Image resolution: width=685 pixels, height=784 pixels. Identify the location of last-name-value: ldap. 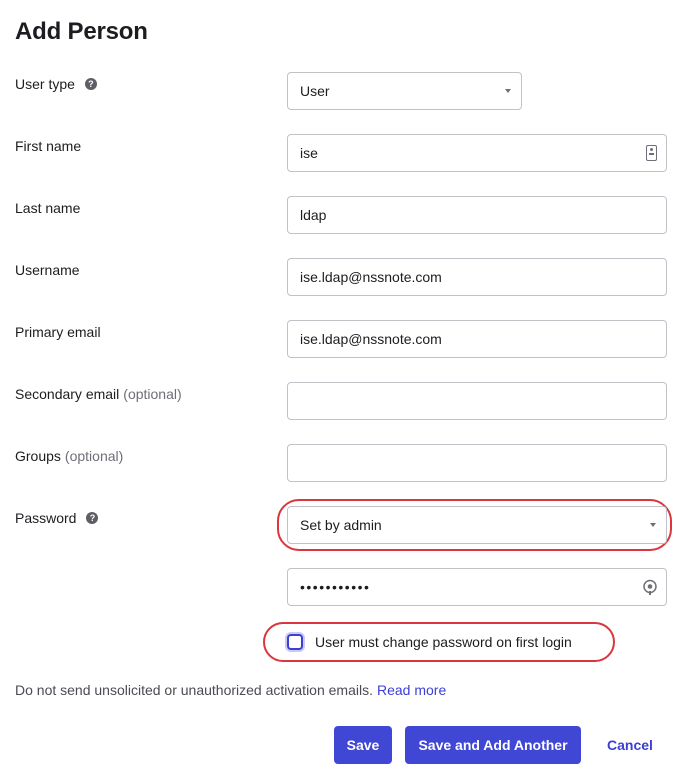
(313, 215).